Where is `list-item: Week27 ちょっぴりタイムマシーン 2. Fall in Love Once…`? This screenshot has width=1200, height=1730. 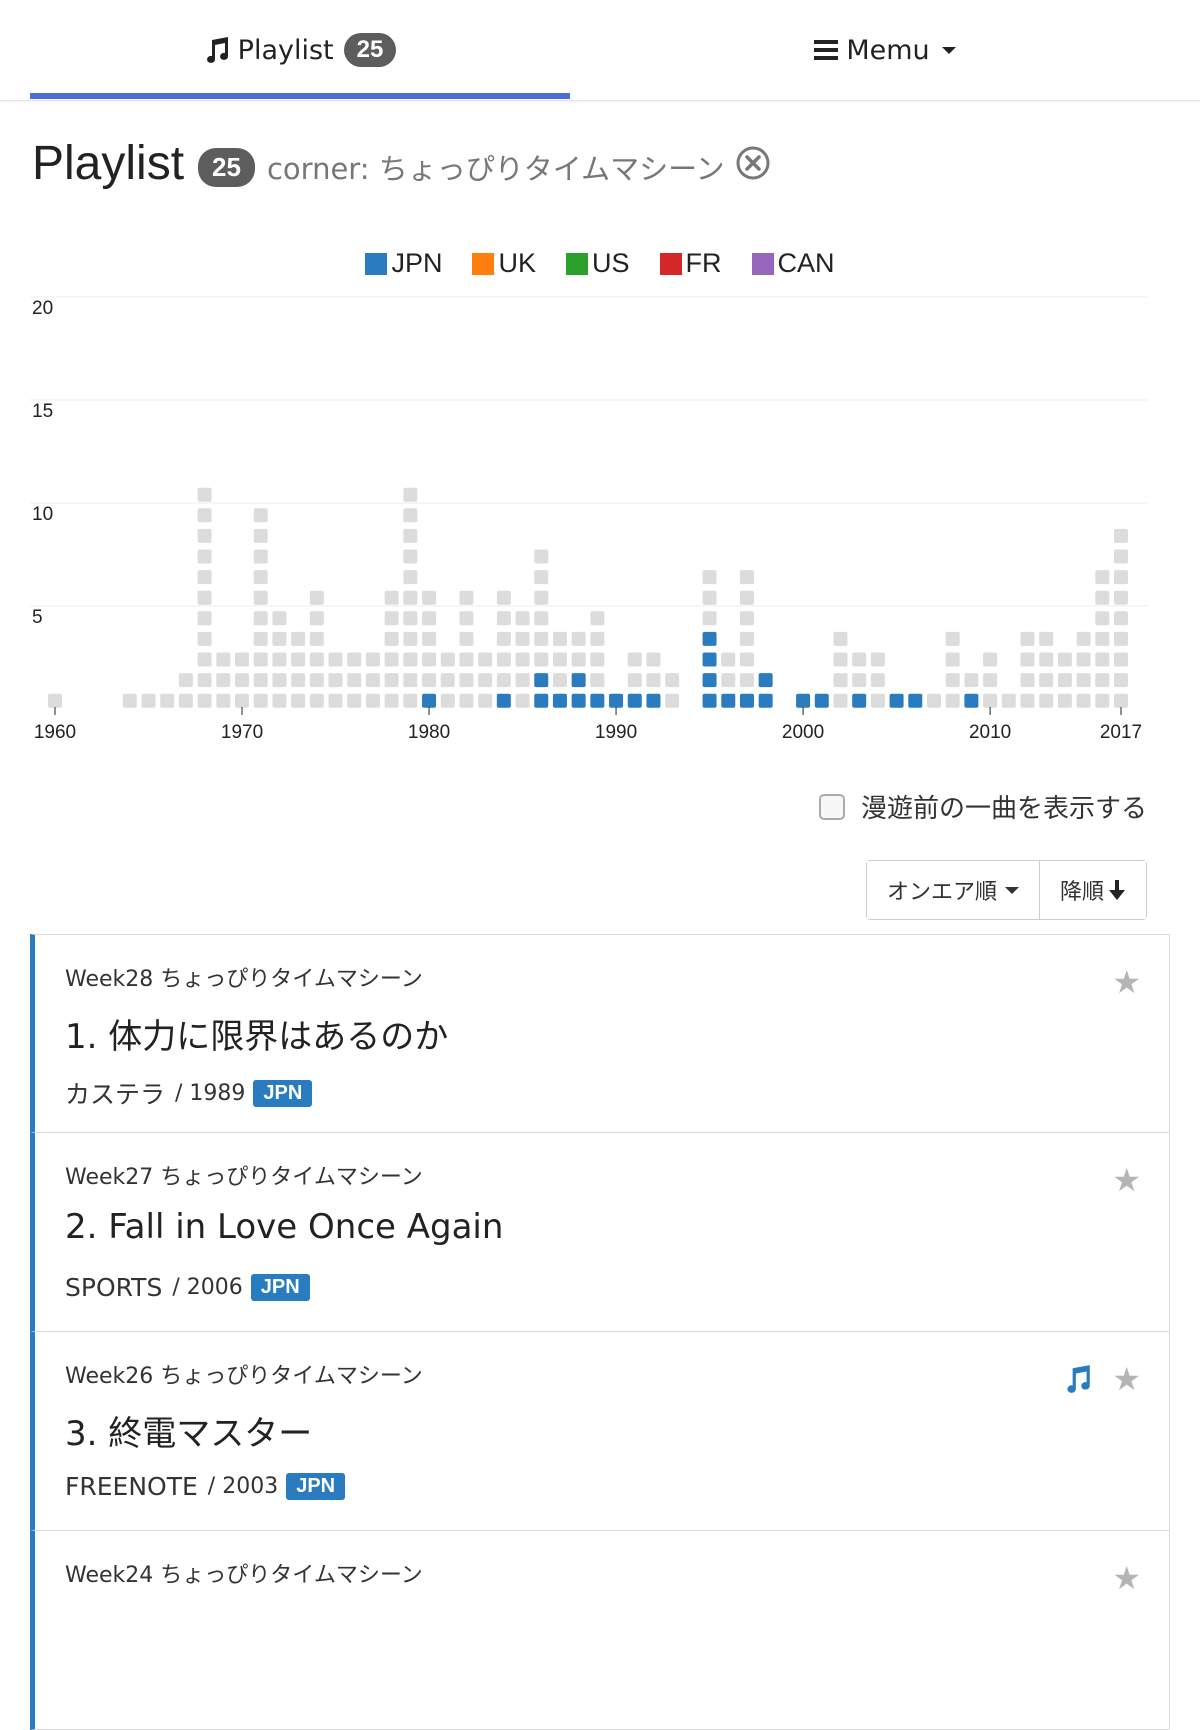
list-item: Week27 ちょっぴりタイムマシーン 2. Fall in Love Once… is located at coordinates (600, 1232).